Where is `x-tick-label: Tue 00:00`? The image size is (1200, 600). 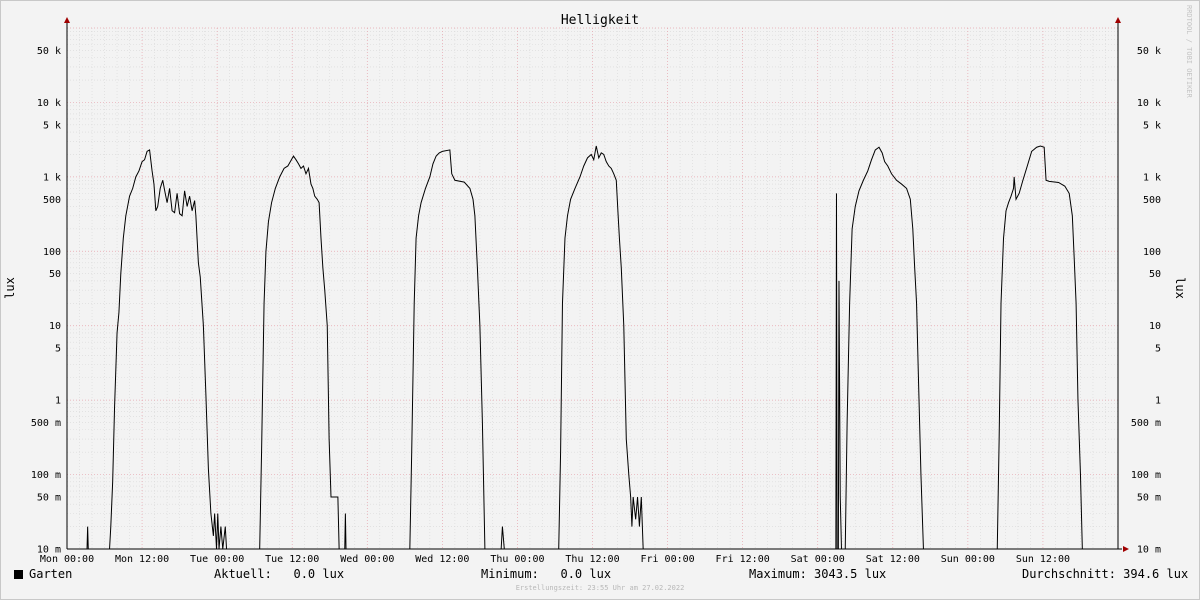 x-tick-label: Tue 00:00 is located at coordinates (217, 559).